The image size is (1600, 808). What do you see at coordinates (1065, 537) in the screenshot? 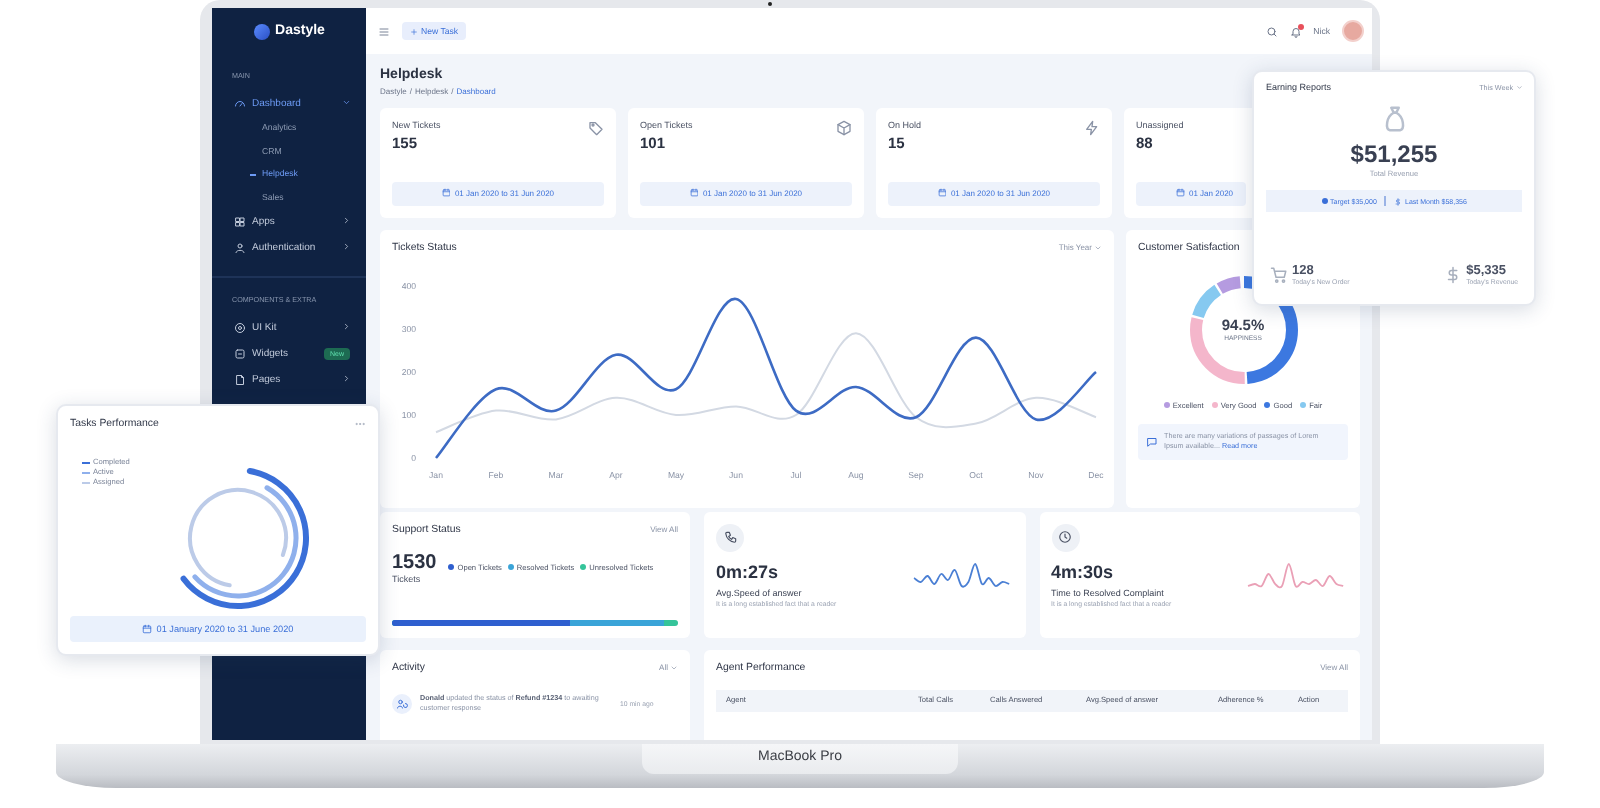
I see `clock-icon` at bounding box center [1065, 537].